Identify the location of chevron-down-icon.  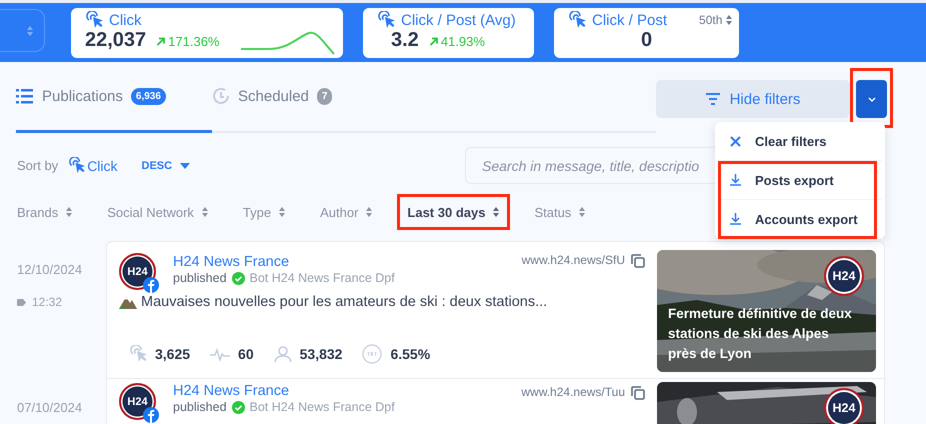
(872, 99).